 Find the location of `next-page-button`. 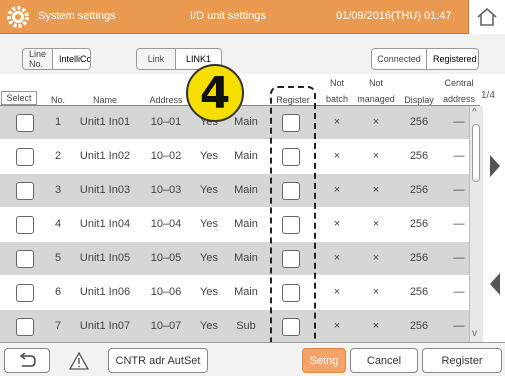

next-page-button is located at coordinates (494, 166).